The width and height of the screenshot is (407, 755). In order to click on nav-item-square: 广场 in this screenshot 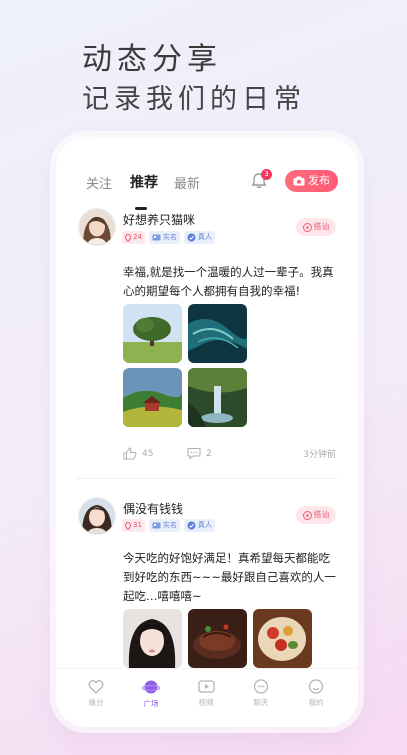, I will do `click(151, 694)`.